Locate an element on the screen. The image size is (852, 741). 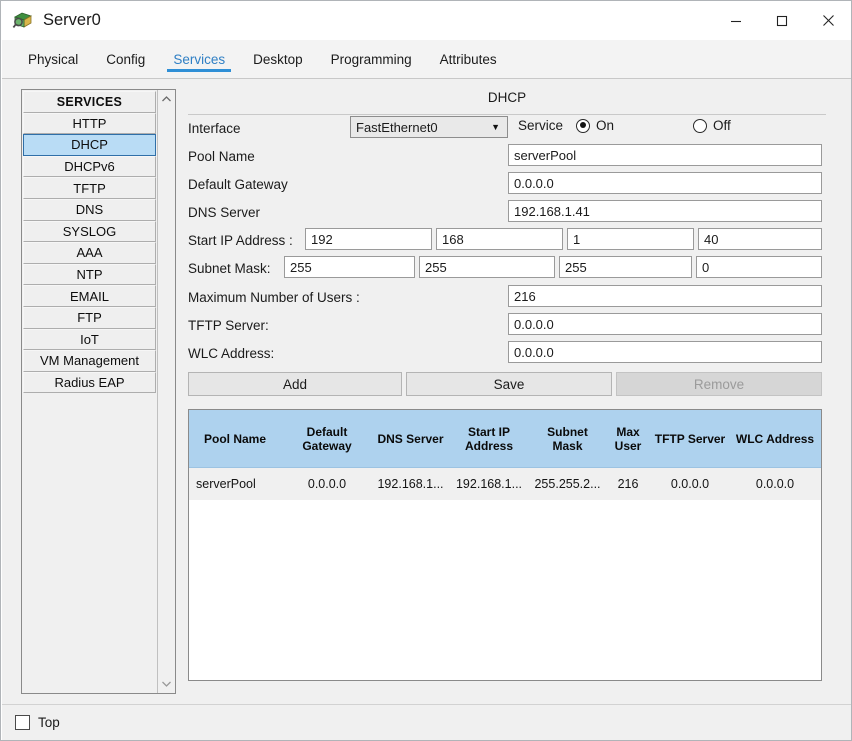
sidebar-item-tftp: TFTP is located at coordinates (89, 188).